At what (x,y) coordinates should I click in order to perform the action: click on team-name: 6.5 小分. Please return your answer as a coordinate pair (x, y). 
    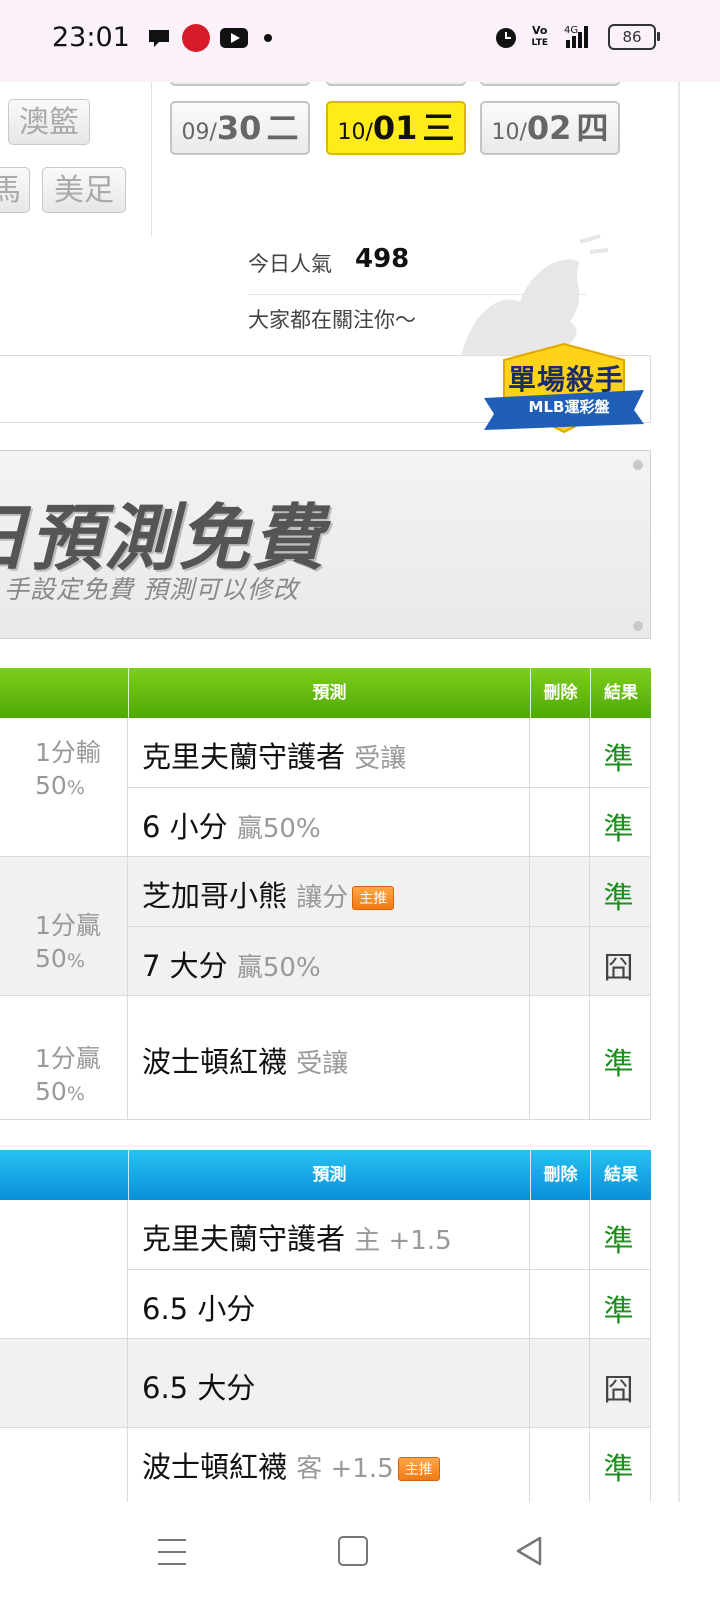
    Looking at the image, I should click on (199, 1309).